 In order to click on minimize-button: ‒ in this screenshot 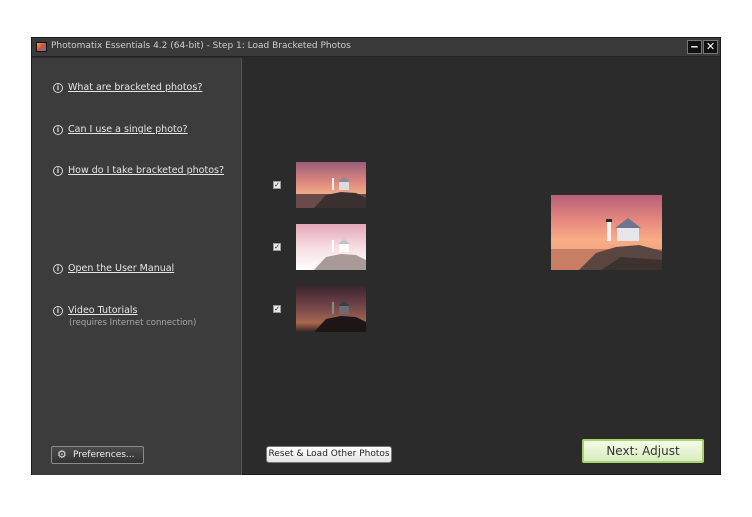, I will do `click(694, 47)`.